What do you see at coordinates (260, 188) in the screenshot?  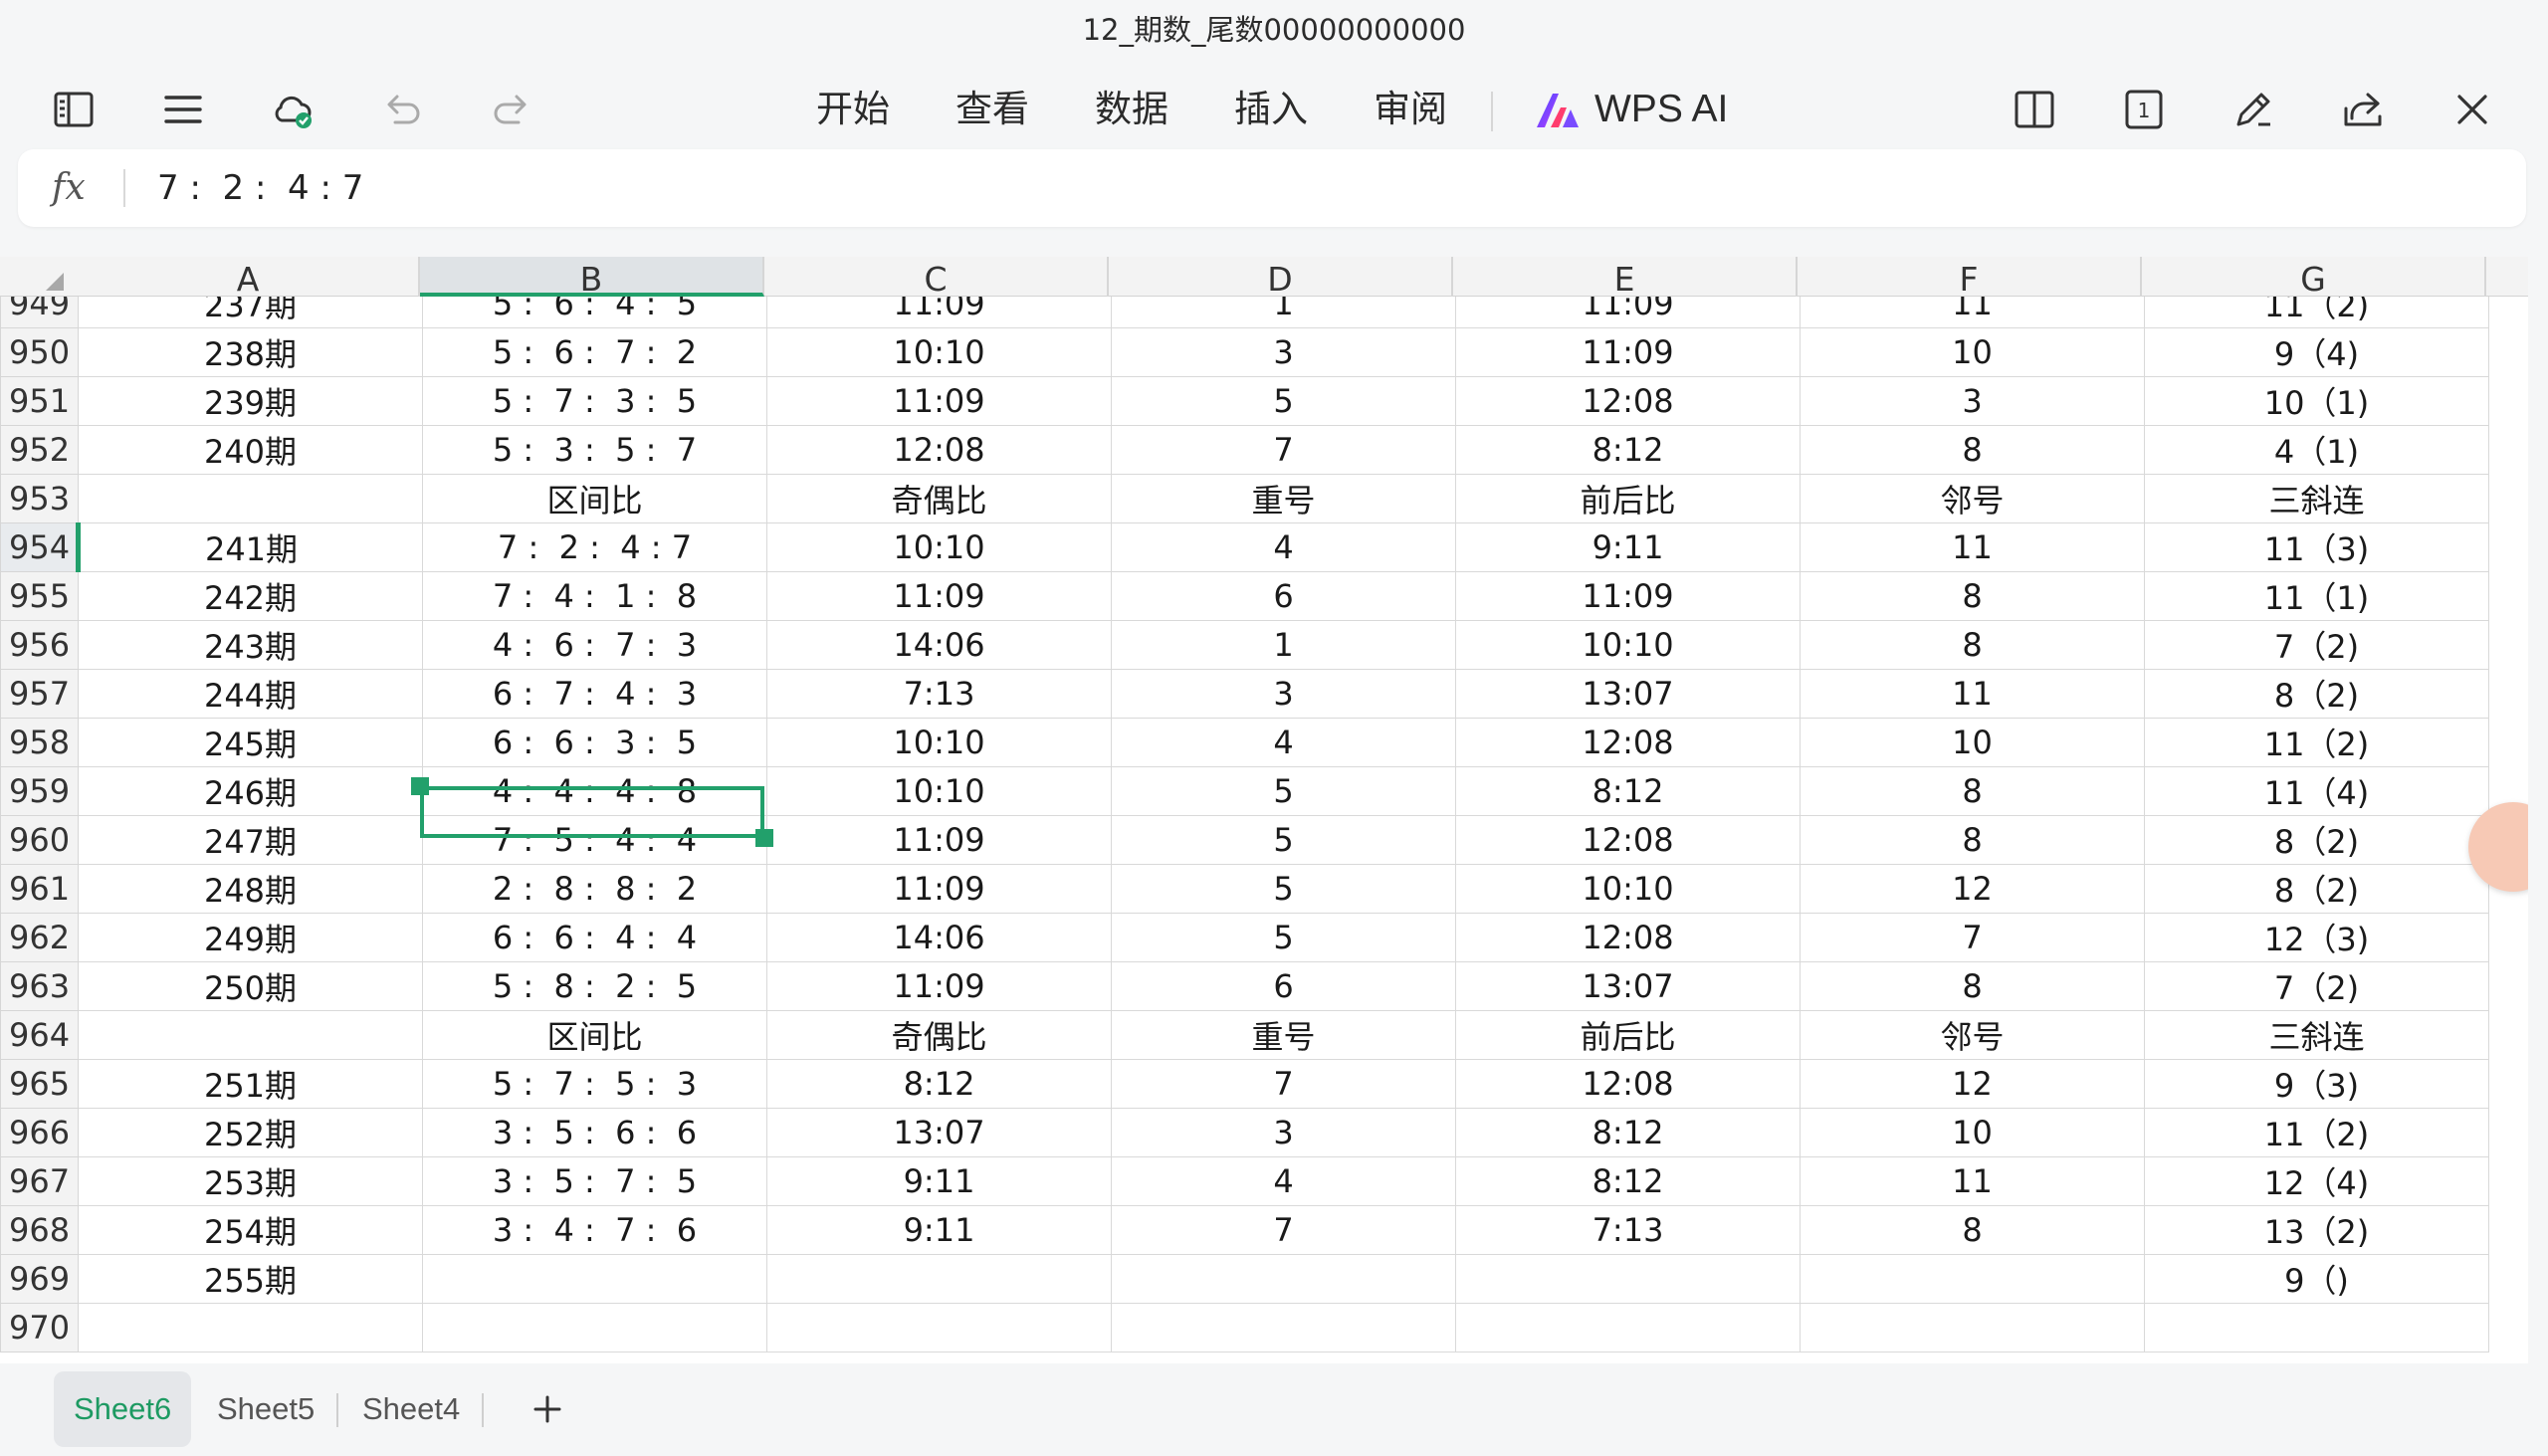 I see `formula-input: 7 : 2 : 4 : 7` at bounding box center [260, 188].